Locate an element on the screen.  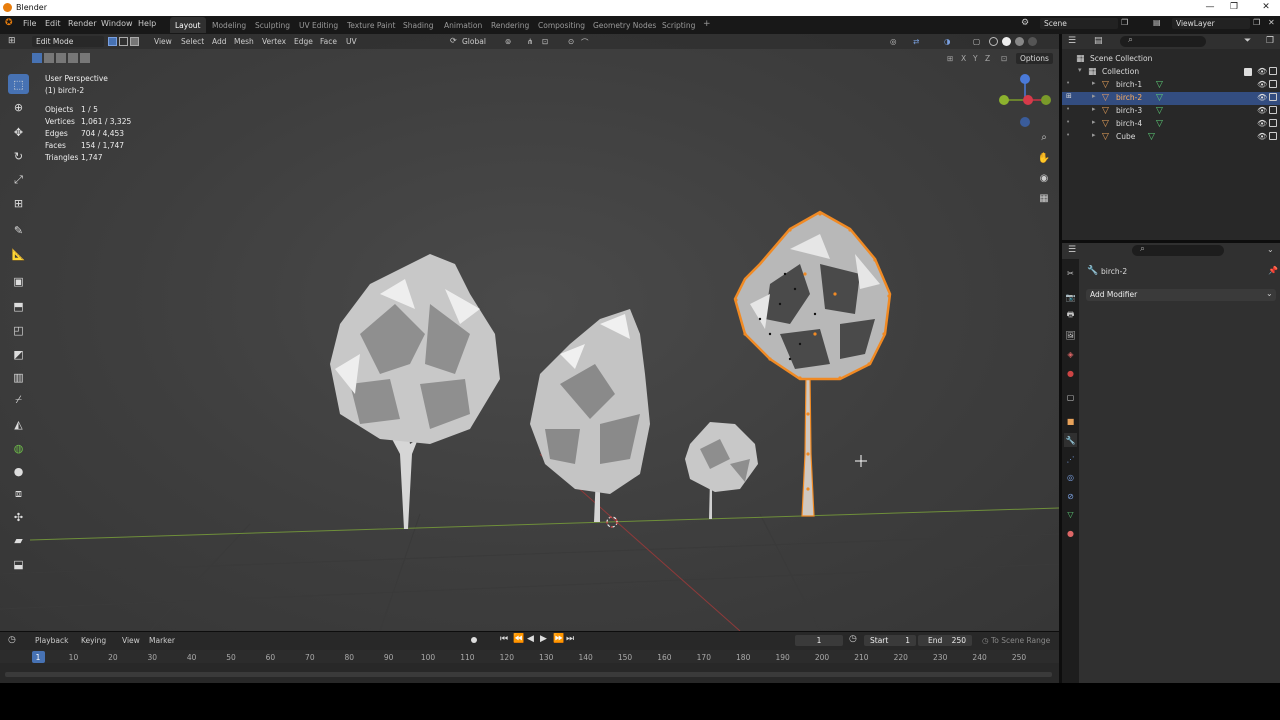
tool-spin: ◍ is located at coordinates (18, 448).